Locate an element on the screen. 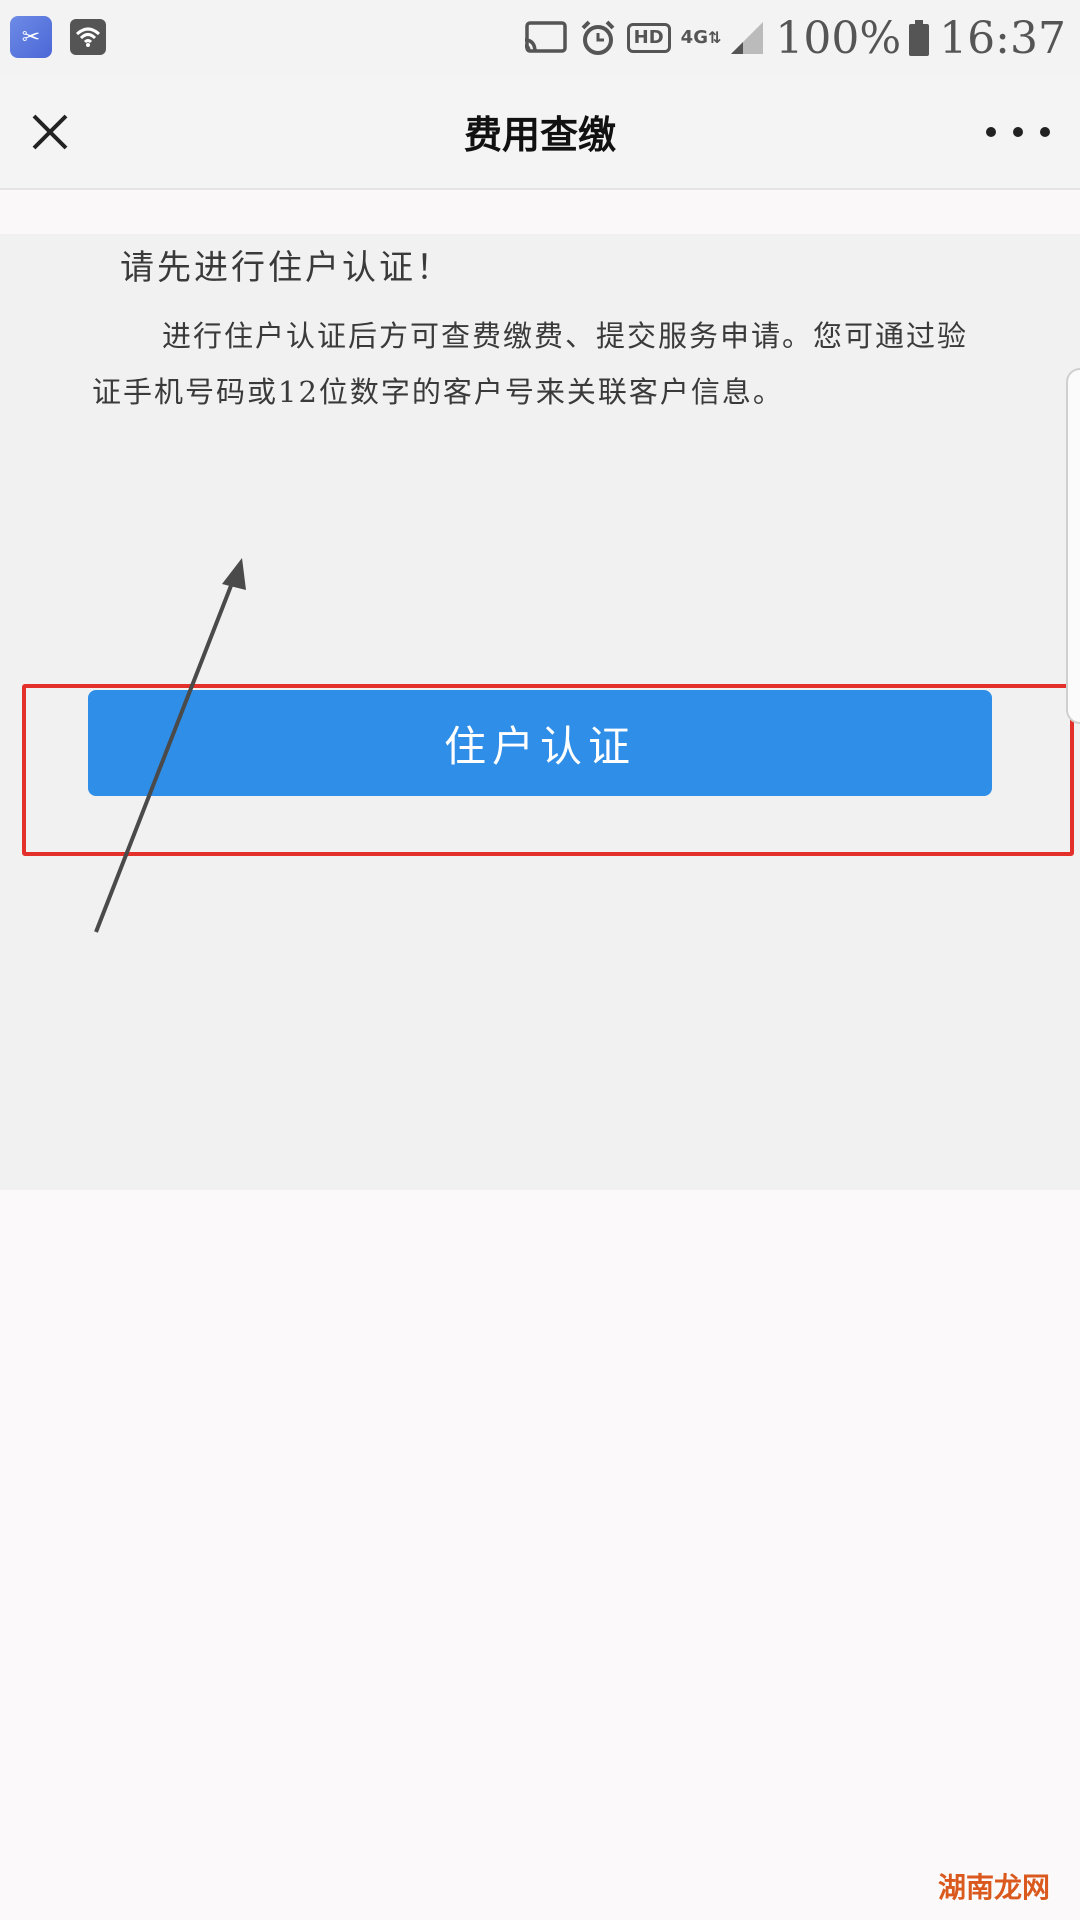 This screenshot has height=1920, width=1080. title-bar: 费用查缴 is located at coordinates (540, 133).